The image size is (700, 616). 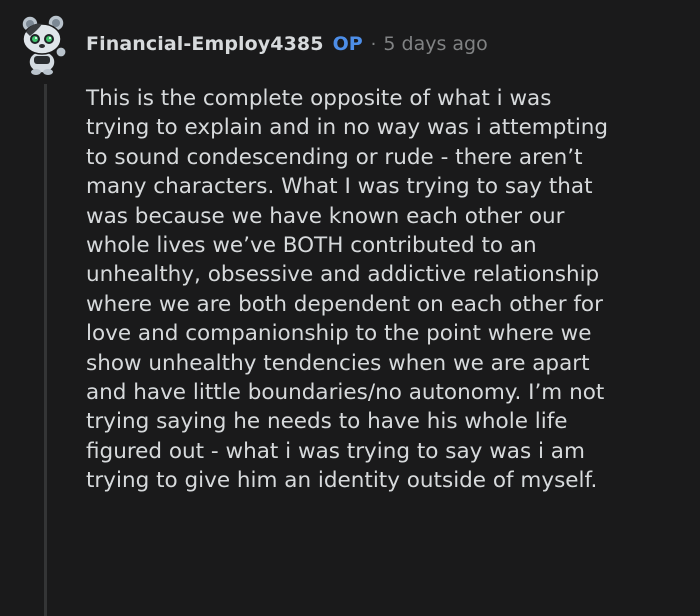 I want to click on snoo-avatar-icon, so click(x=46, y=44).